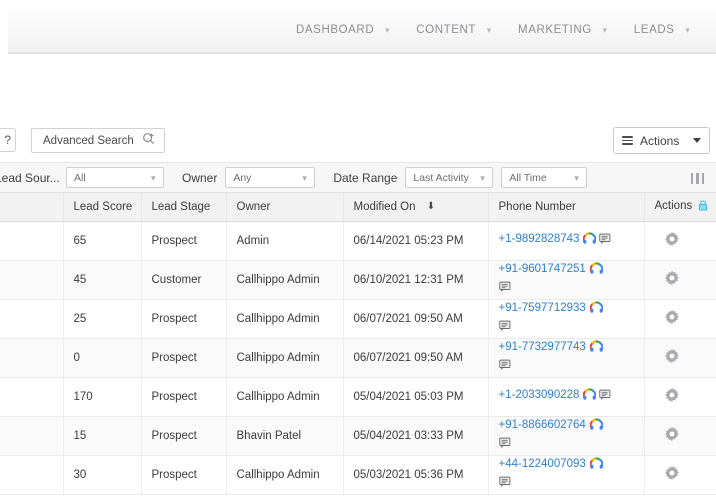  Describe the element at coordinates (270, 177) in the screenshot. I see `owner-select: Any ▾` at that location.